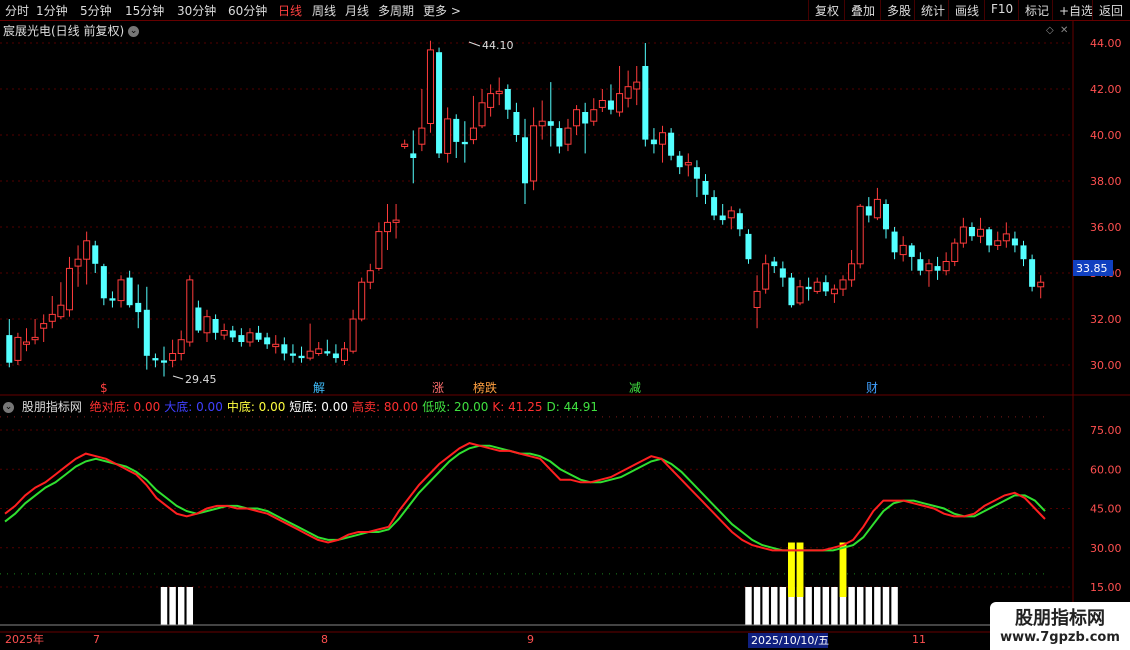 The height and width of the screenshot is (650, 1130). What do you see at coordinates (438, 387) in the screenshot?
I see `event-marker: 涨` at bounding box center [438, 387].